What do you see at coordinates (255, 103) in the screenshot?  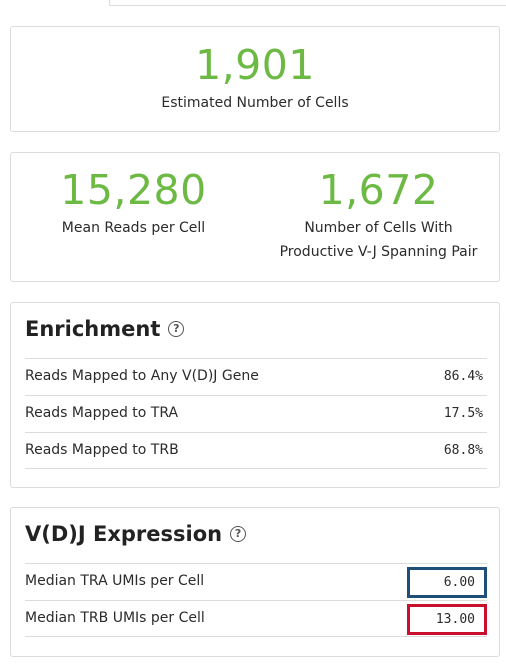 I see `estimated-cells-label: Estimated Number of Cells` at bounding box center [255, 103].